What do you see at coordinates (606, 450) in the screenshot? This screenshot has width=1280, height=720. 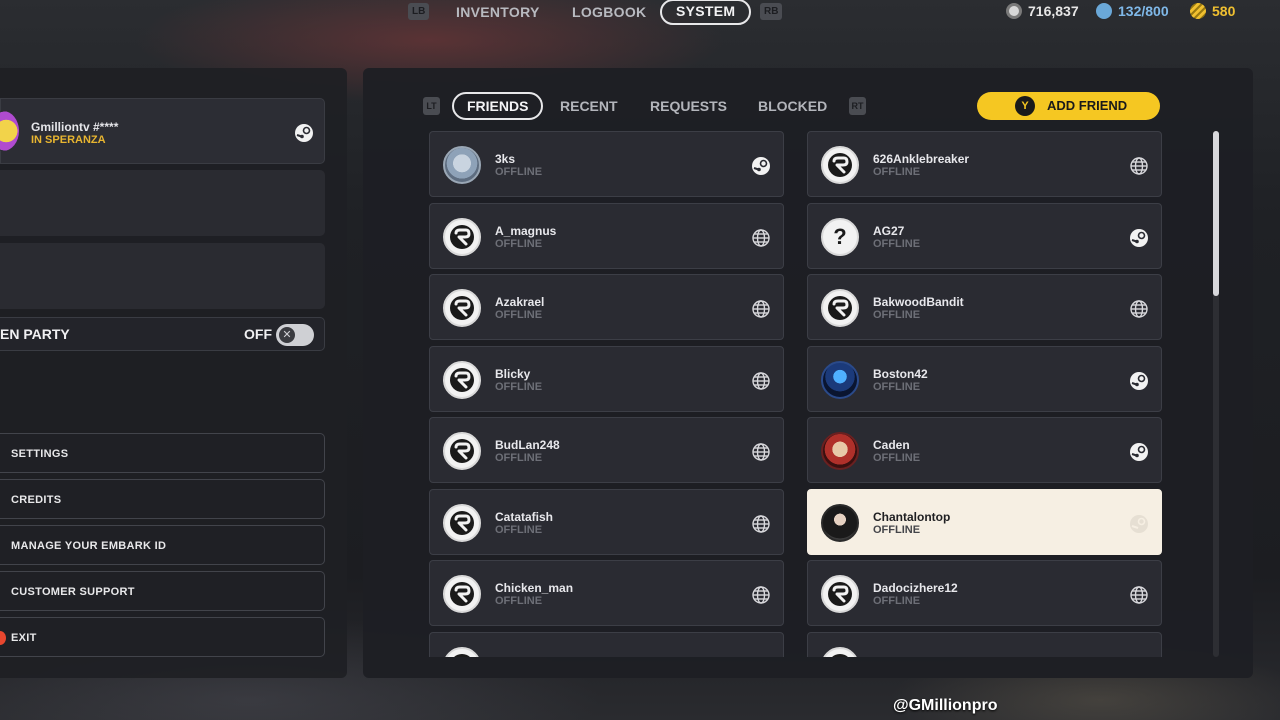 I see `friend-card: BudLan248 OFFLINE` at bounding box center [606, 450].